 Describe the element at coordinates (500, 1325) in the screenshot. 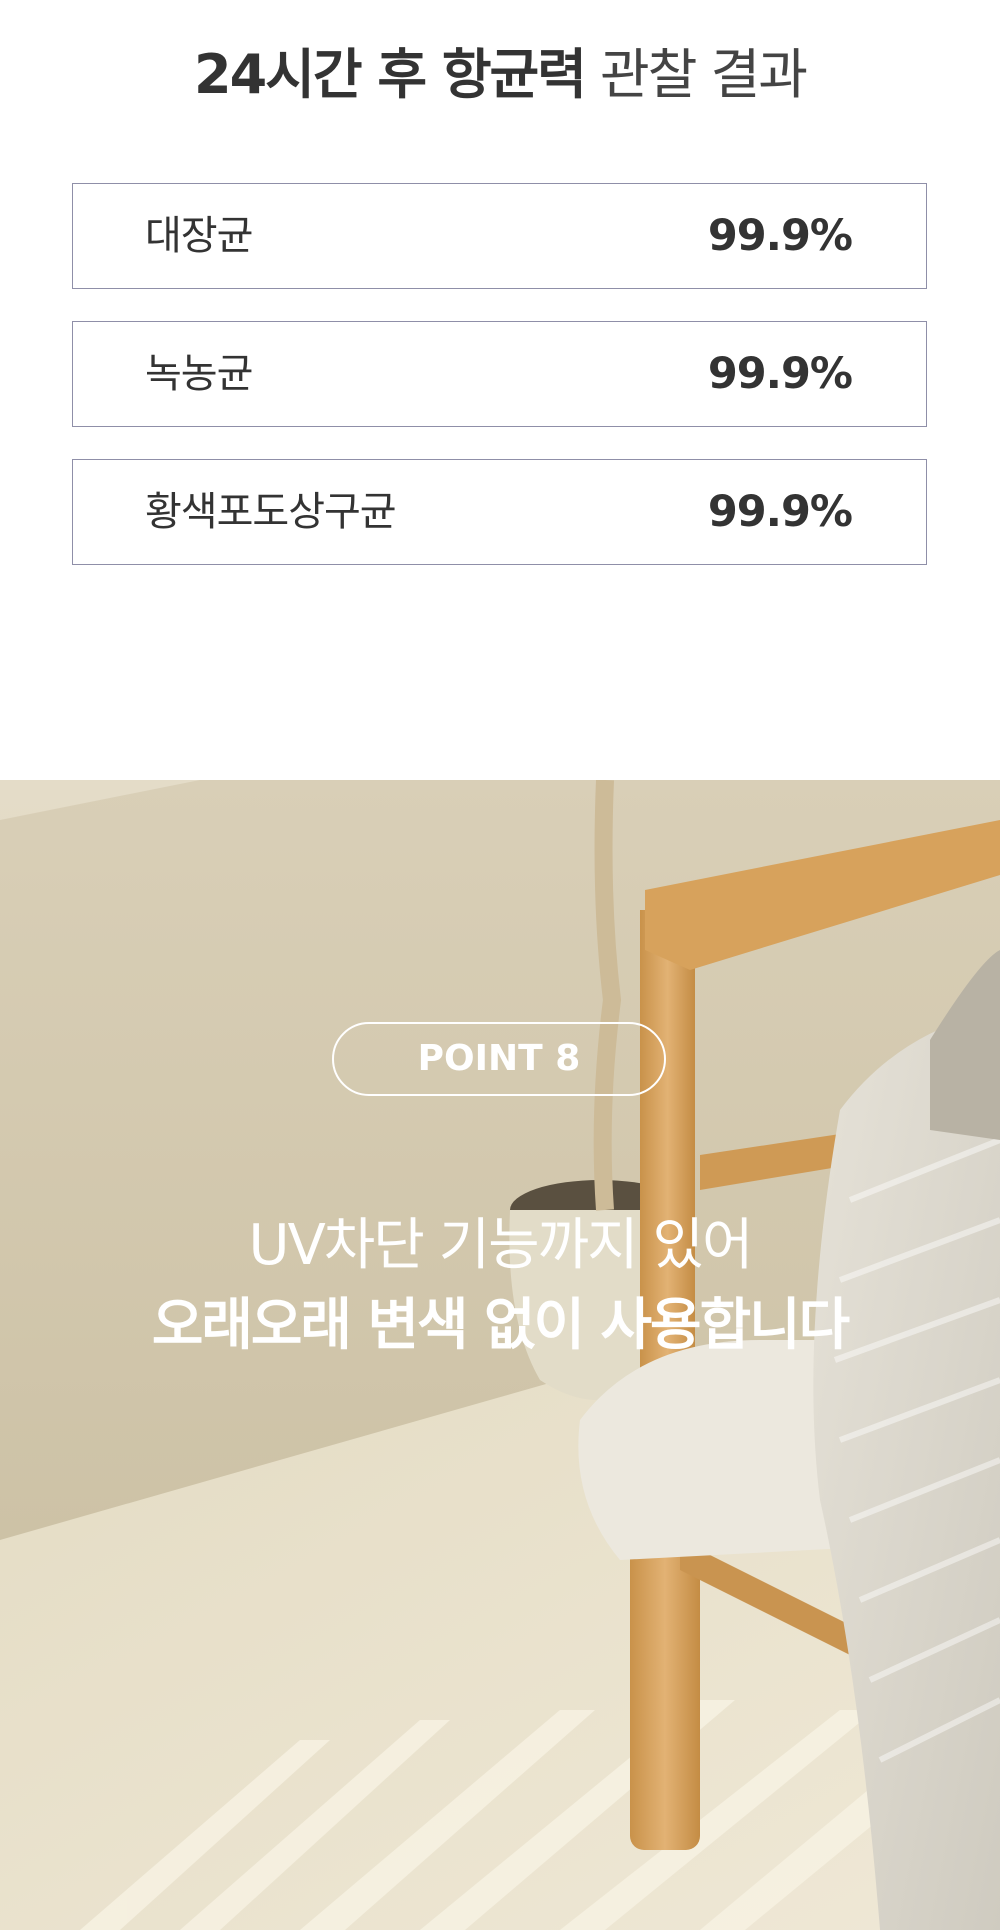

I see `feature-headline-line2: 오래오래 변색 없이 사용합니다` at that location.